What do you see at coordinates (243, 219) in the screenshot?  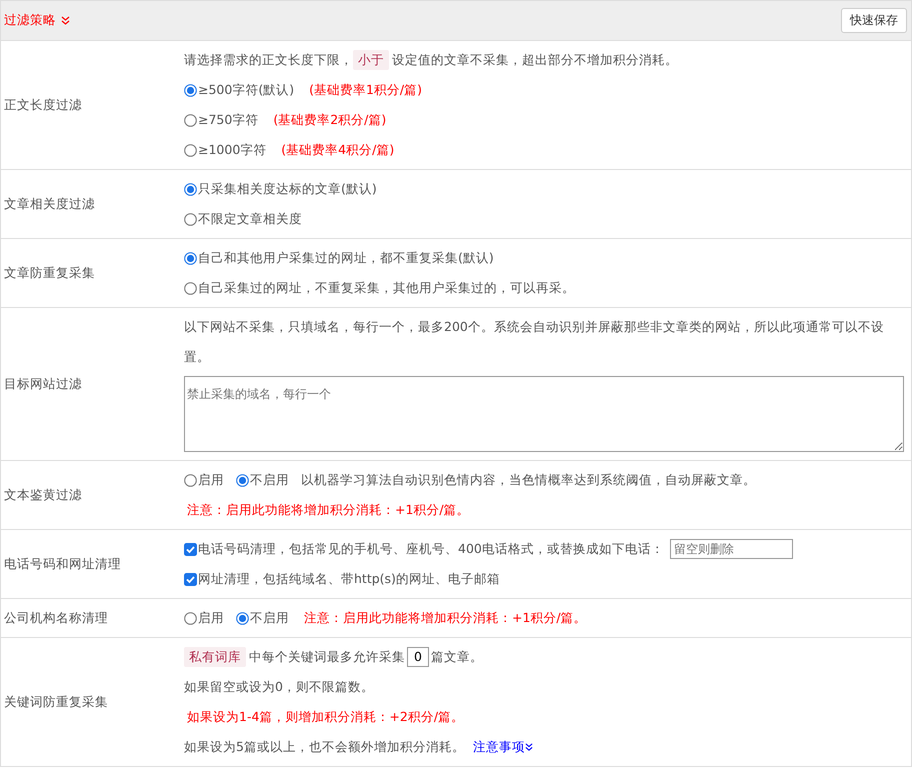 I see `radio-option: 不限定文章相关度` at bounding box center [243, 219].